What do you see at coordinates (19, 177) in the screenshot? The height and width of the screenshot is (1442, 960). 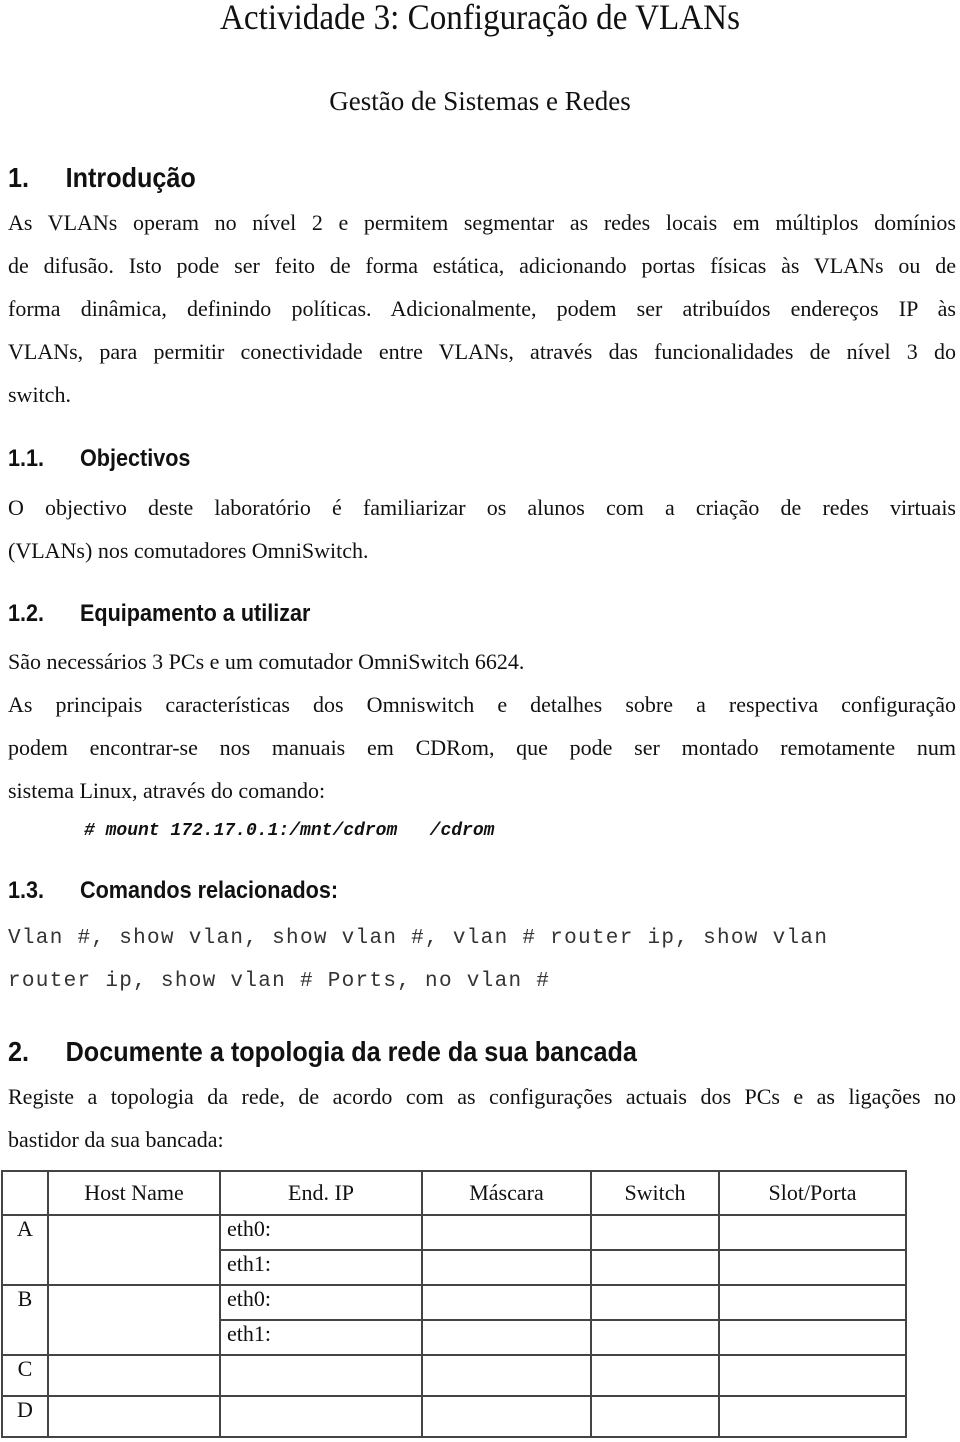 I see `section-number: 1.` at bounding box center [19, 177].